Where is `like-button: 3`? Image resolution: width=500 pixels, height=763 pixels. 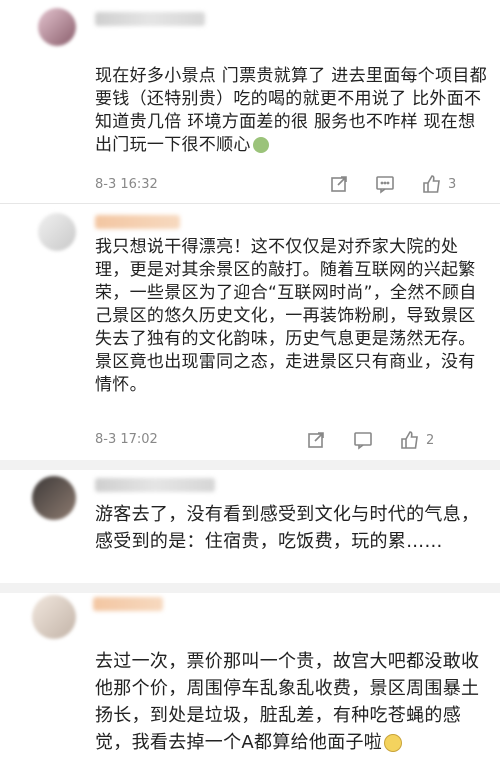 like-button: 3 is located at coordinates (439, 184).